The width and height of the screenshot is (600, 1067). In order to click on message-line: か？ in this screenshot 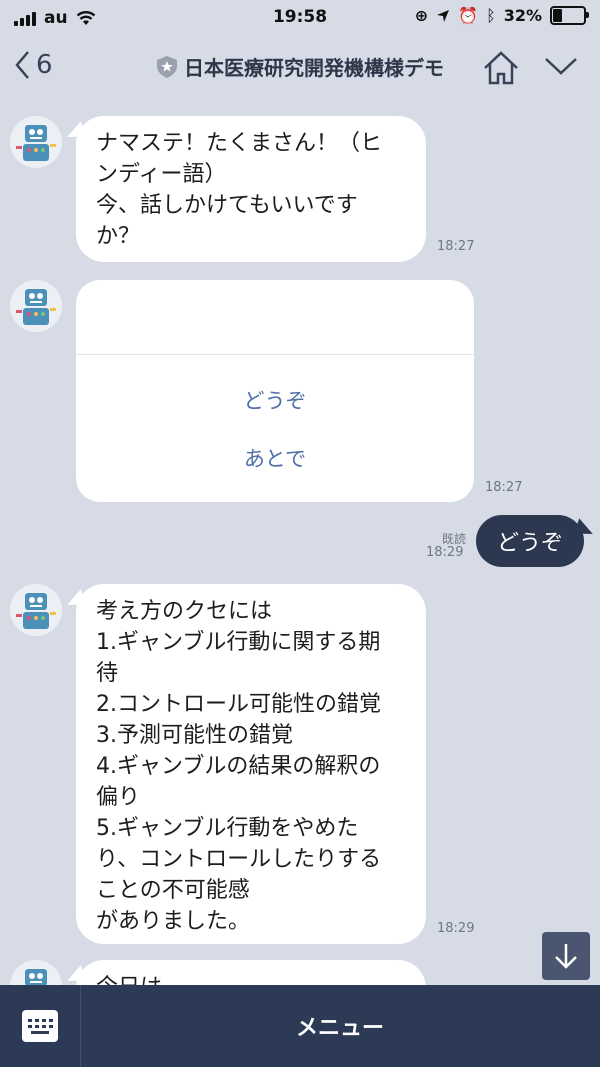, I will do `click(118, 236)`.